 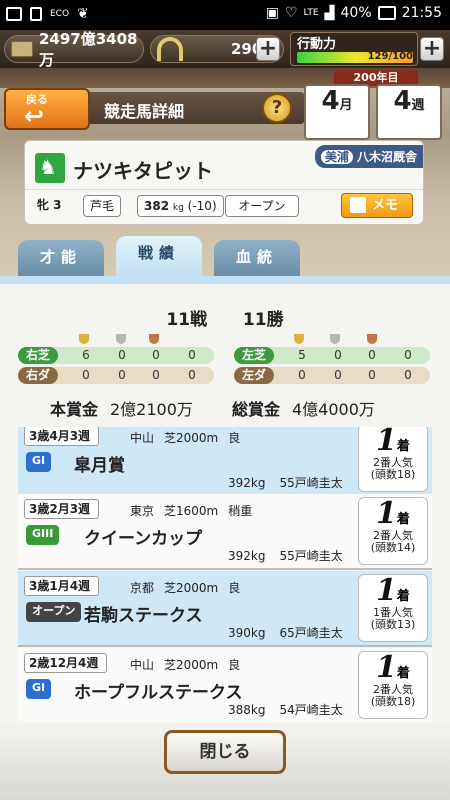 What do you see at coordinates (159, 256) in the screenshot?
I see `tab-record: 戦績` at bounding box center [159, 256].